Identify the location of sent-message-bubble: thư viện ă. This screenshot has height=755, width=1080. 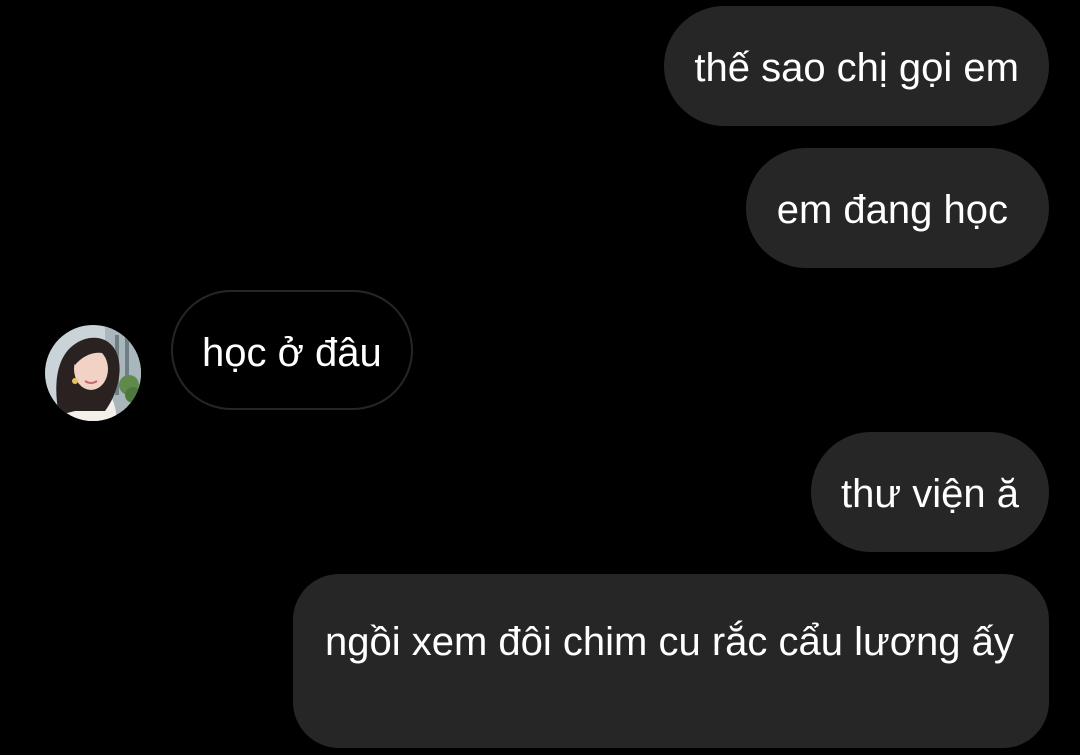
(930, 492).